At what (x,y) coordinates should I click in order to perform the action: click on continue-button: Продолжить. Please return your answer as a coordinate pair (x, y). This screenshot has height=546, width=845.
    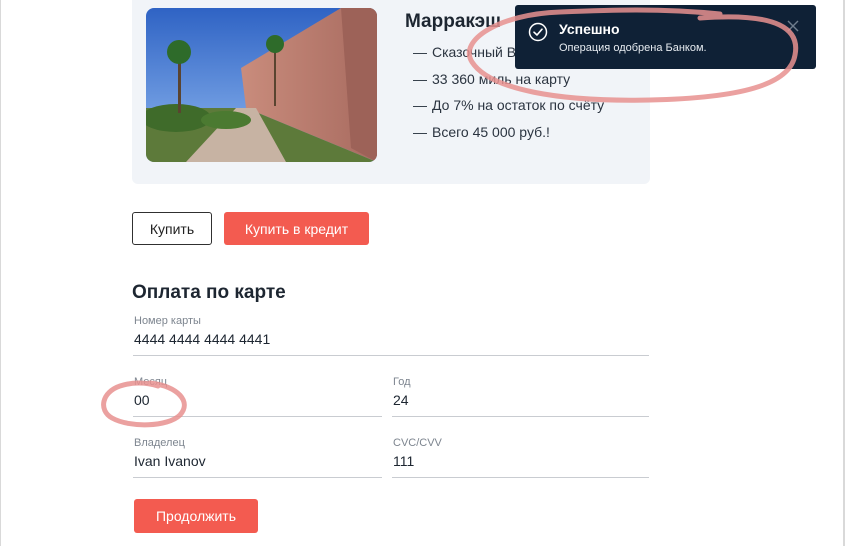
    Looking at the image, I should click on (196, 516).